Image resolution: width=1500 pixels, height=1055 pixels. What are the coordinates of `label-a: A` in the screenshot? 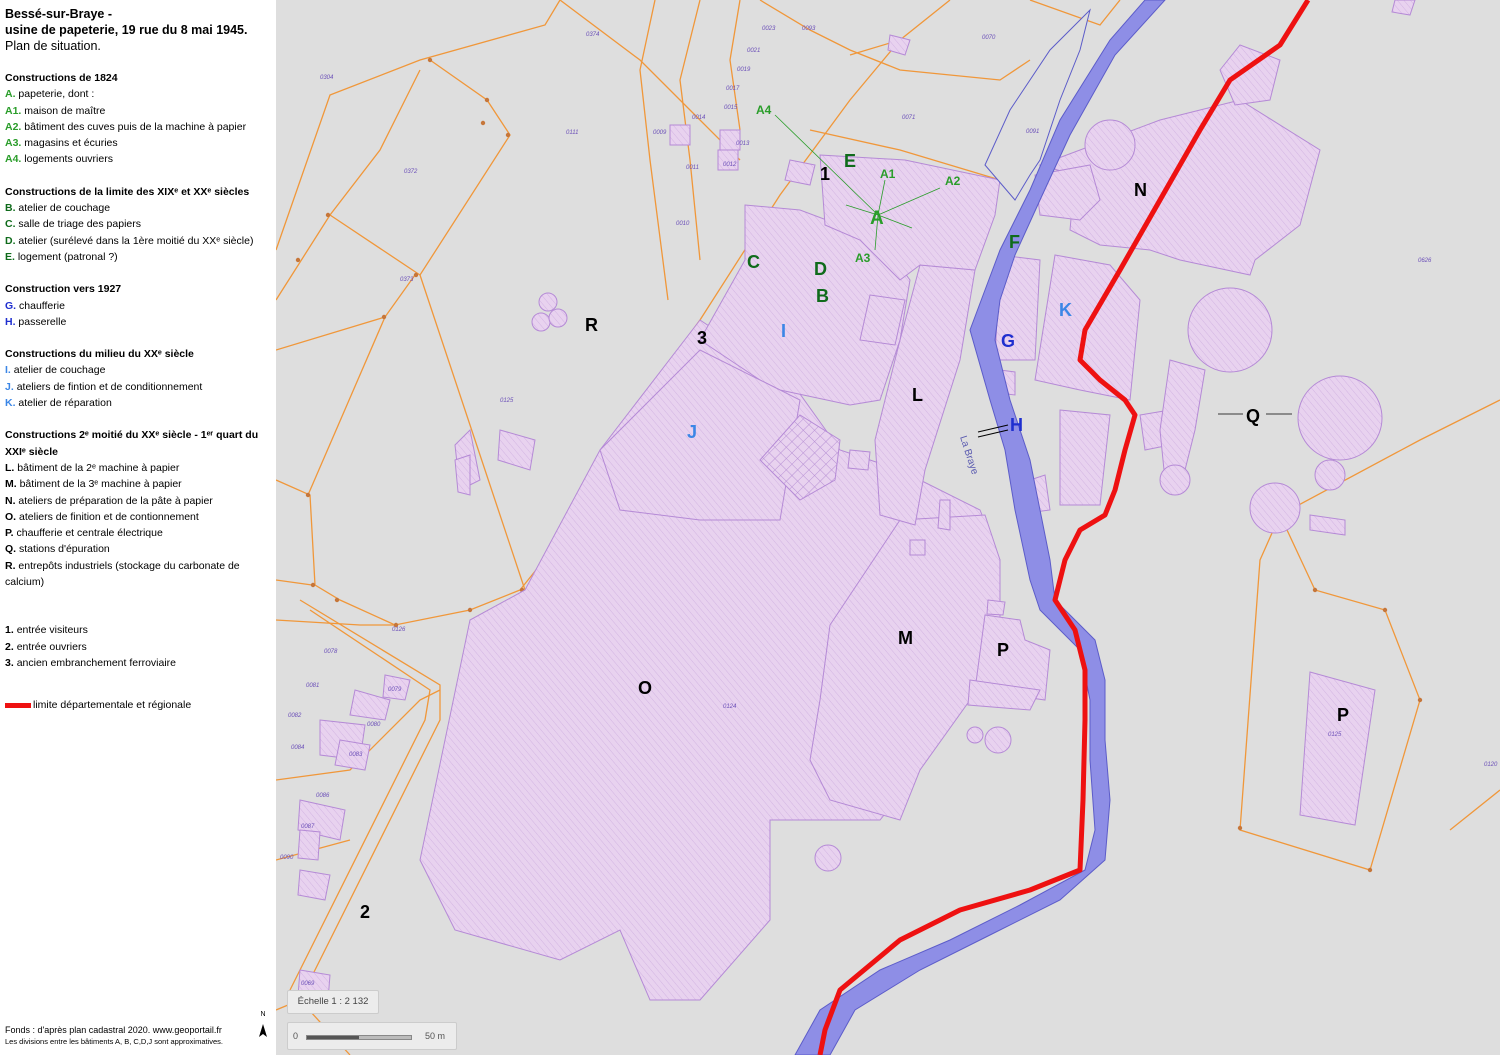 It's located at (877, 218).